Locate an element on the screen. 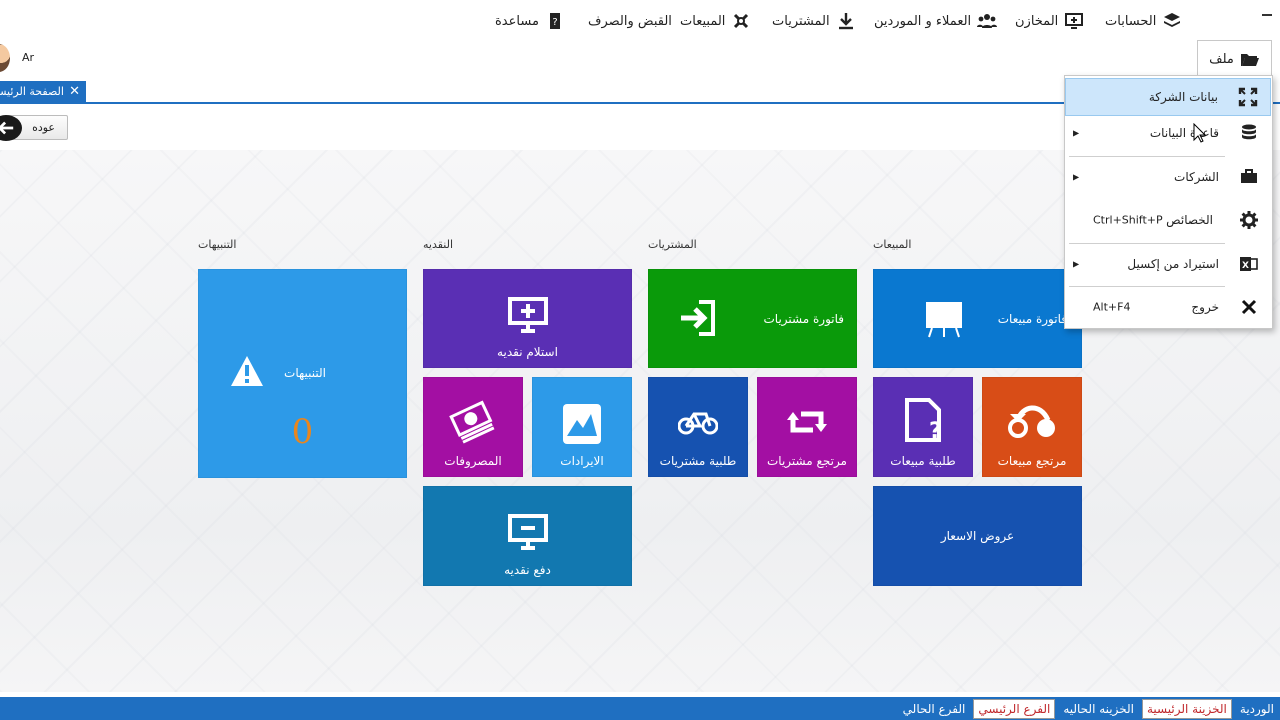 The height and width of the screenshot is (720, 1280). briefcase-icon is located at coordinates (1249, 176).